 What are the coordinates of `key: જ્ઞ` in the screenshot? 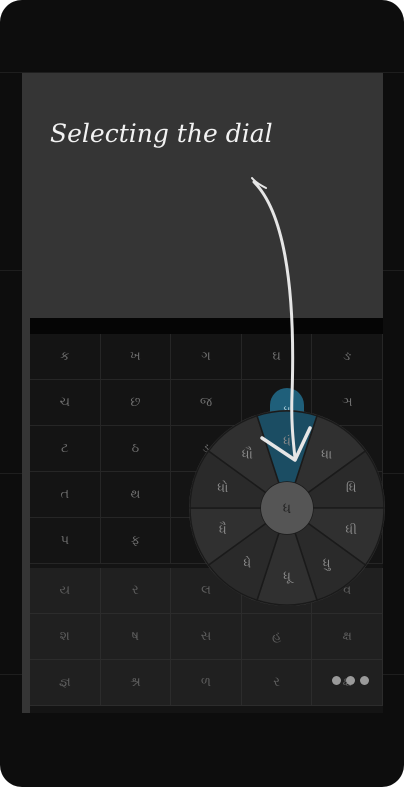 It's located at (65, 683).